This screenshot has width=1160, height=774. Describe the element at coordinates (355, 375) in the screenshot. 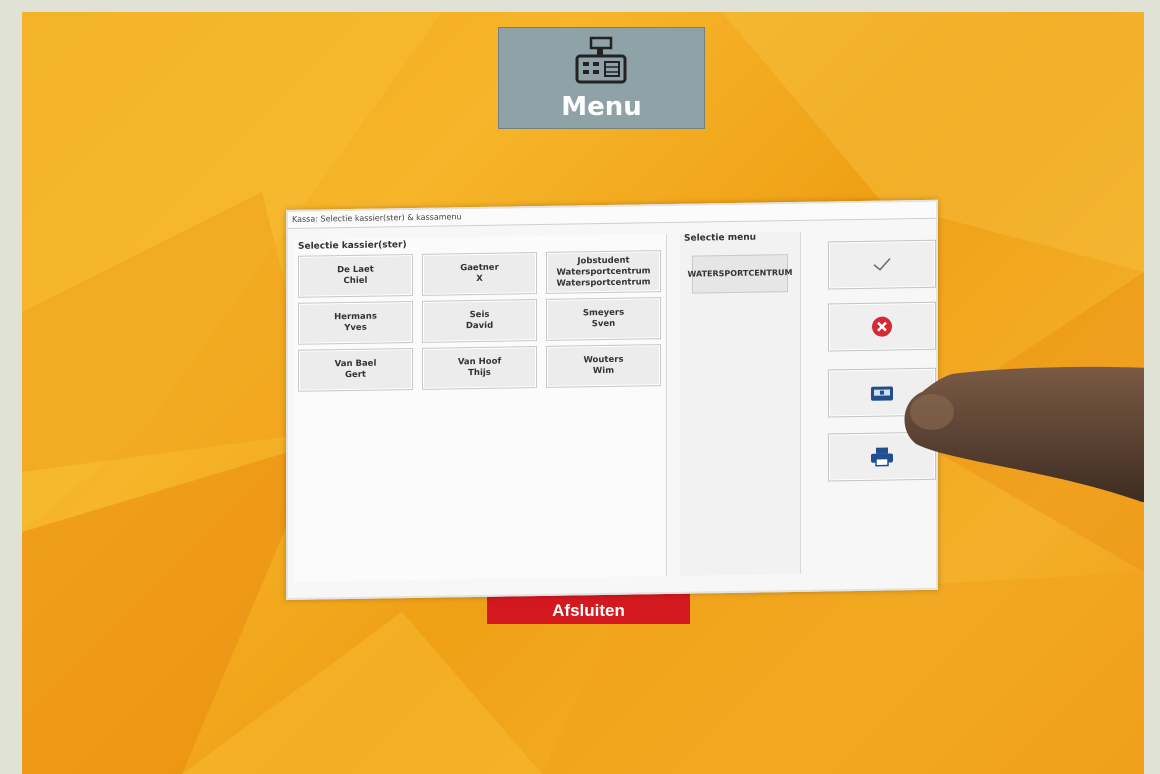

I see `cashier-firstname: Gert` at that location.